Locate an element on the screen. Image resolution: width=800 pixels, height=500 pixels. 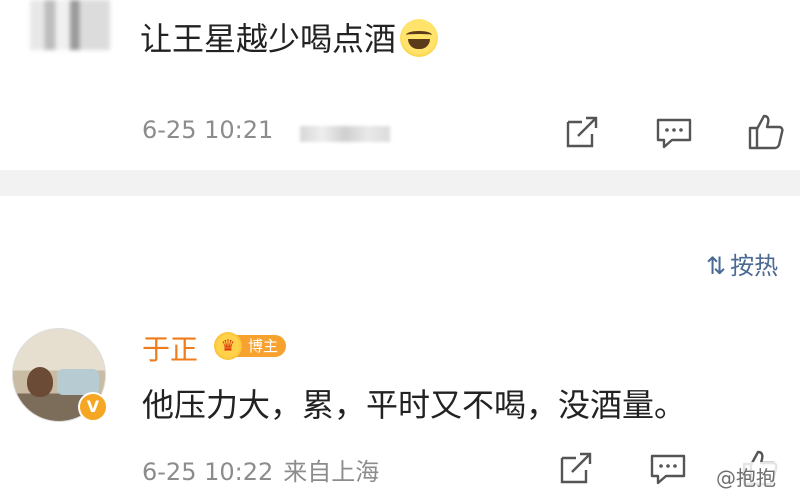
comment-text: 他压力大，累，平时又不喝，没酒量。 is located at coordinates (414, 405).